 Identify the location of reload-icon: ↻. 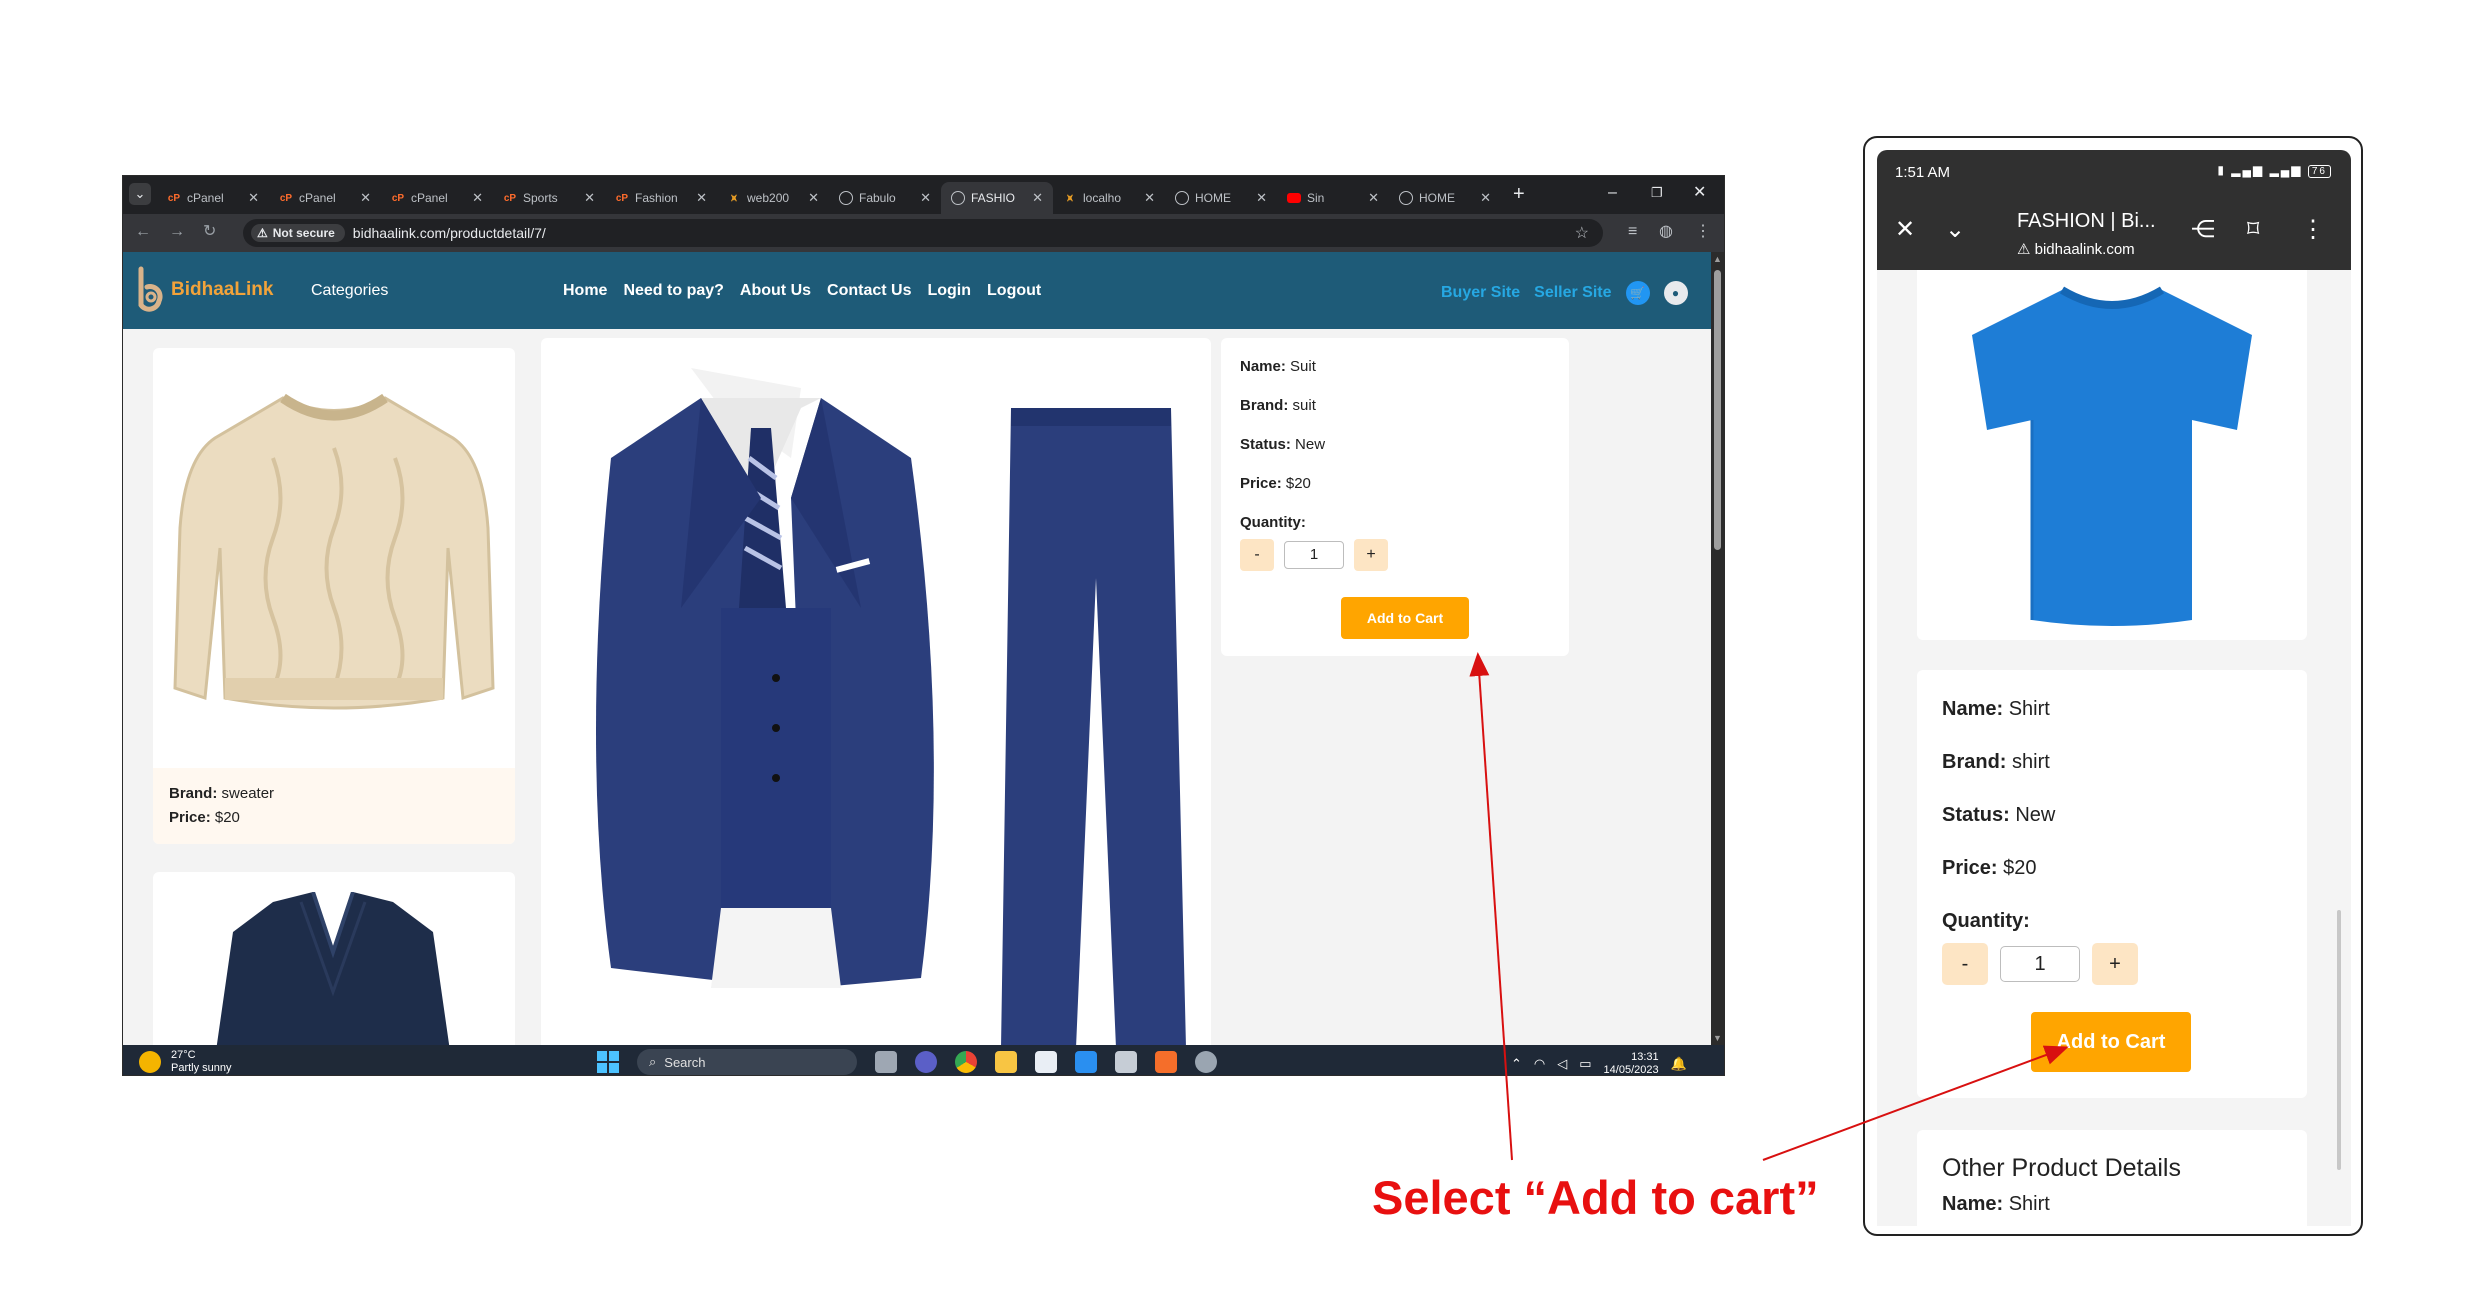
(209, 232).